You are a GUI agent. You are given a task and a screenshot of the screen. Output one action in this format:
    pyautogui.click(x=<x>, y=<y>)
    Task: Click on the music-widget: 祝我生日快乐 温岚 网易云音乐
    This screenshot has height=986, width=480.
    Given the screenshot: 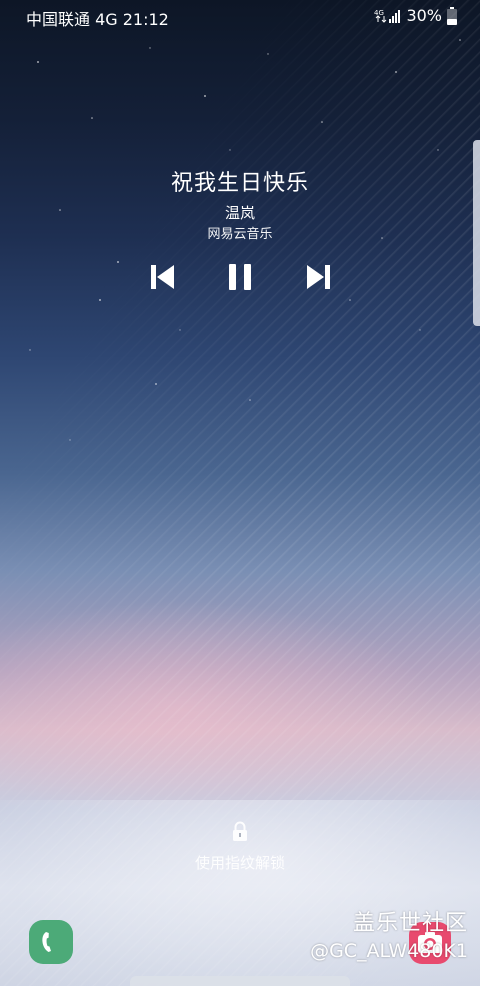 What is the action you would take?
    pyautogui.click(x=240, y=206)
    